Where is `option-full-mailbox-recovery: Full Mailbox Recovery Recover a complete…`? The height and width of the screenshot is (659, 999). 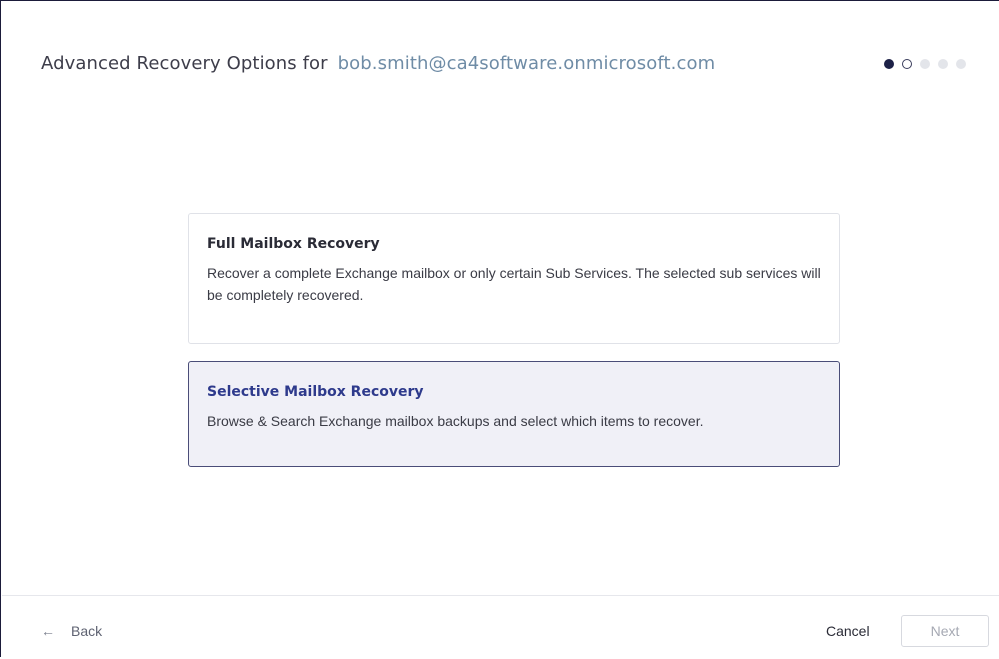
option-full-mailbox-recovery: Full Mailbox Recovery Recover a complete… is located at coordinates (514, 278).